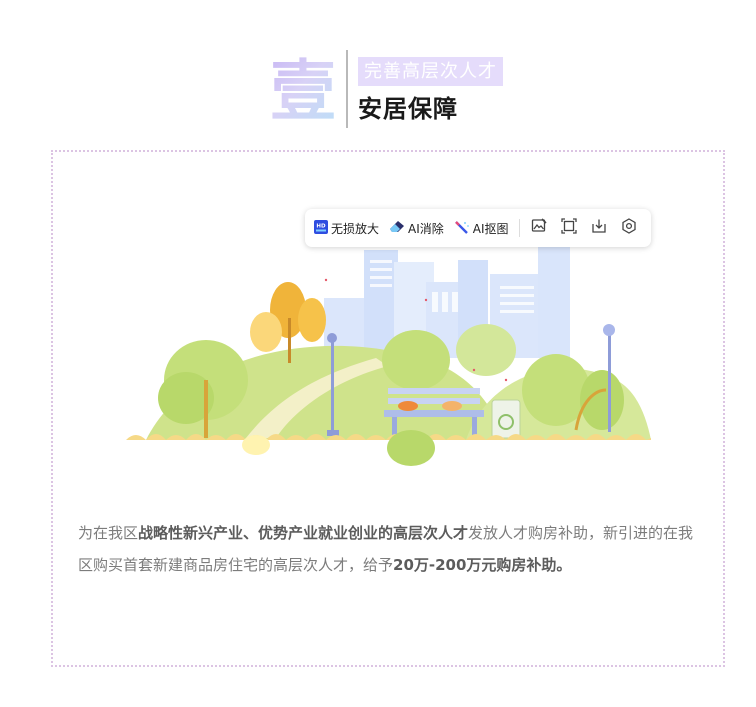 The image size is (756, 707). Describe the element at coordinates (397, 228) in the screenshot. I see `eraser-icon` at that location.